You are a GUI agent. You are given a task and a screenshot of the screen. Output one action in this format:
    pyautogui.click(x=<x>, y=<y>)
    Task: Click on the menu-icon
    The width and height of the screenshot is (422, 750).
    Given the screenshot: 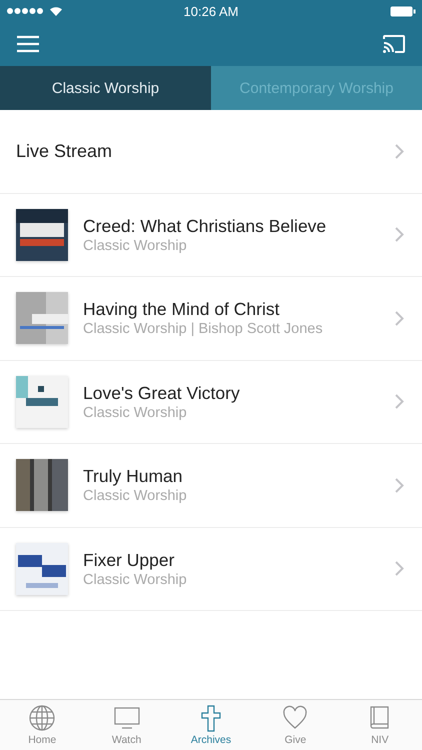 What is the action you would take?
    pyautogui.click(x=28, y=44)
    